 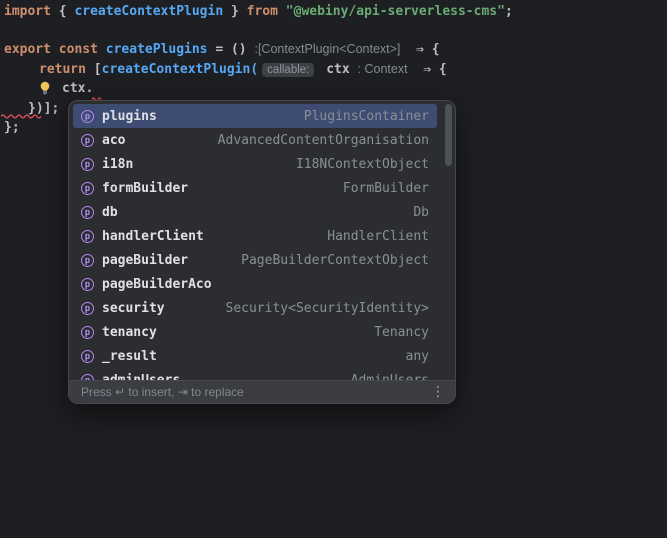 I want to click on code-token: createContextPlugin(, so click(x=180, y=69).